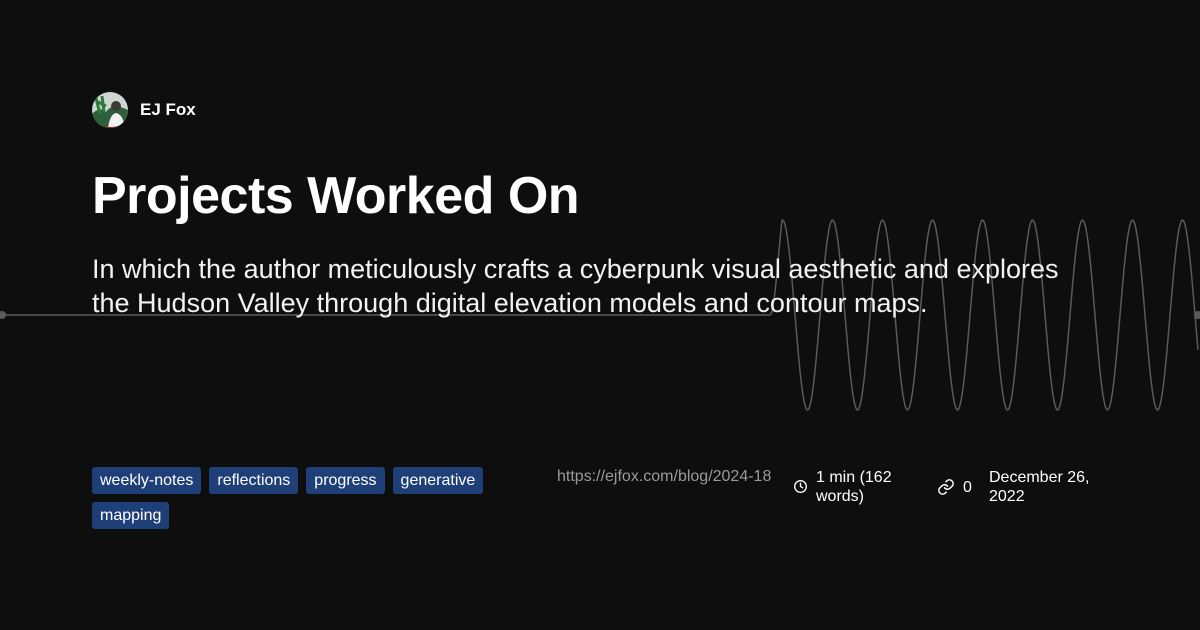 This screenshot has height=630, width=1200. I want to click on author-row: EJ Fox, so click(600, 110).